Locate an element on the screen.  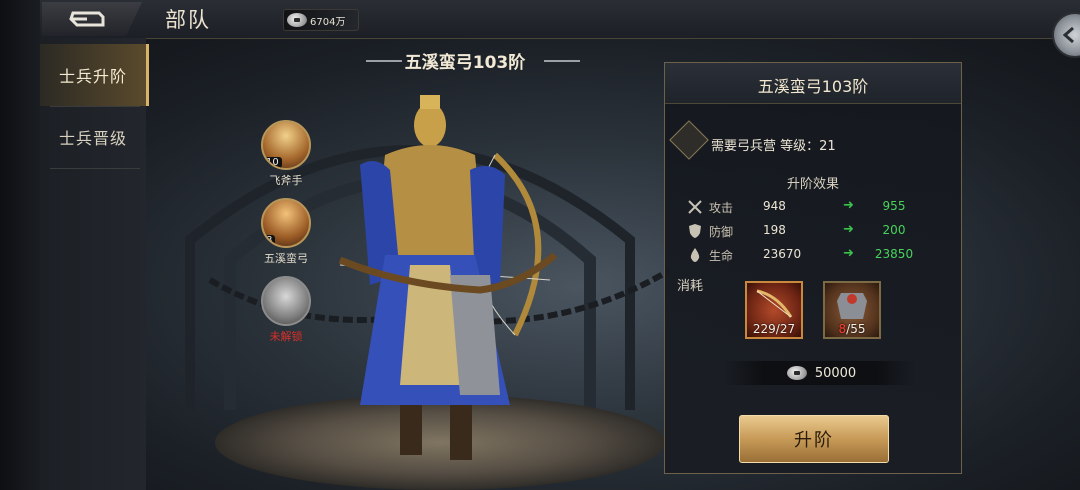
bow-item-icon: 229/27 is located at coordinates (774, 310).